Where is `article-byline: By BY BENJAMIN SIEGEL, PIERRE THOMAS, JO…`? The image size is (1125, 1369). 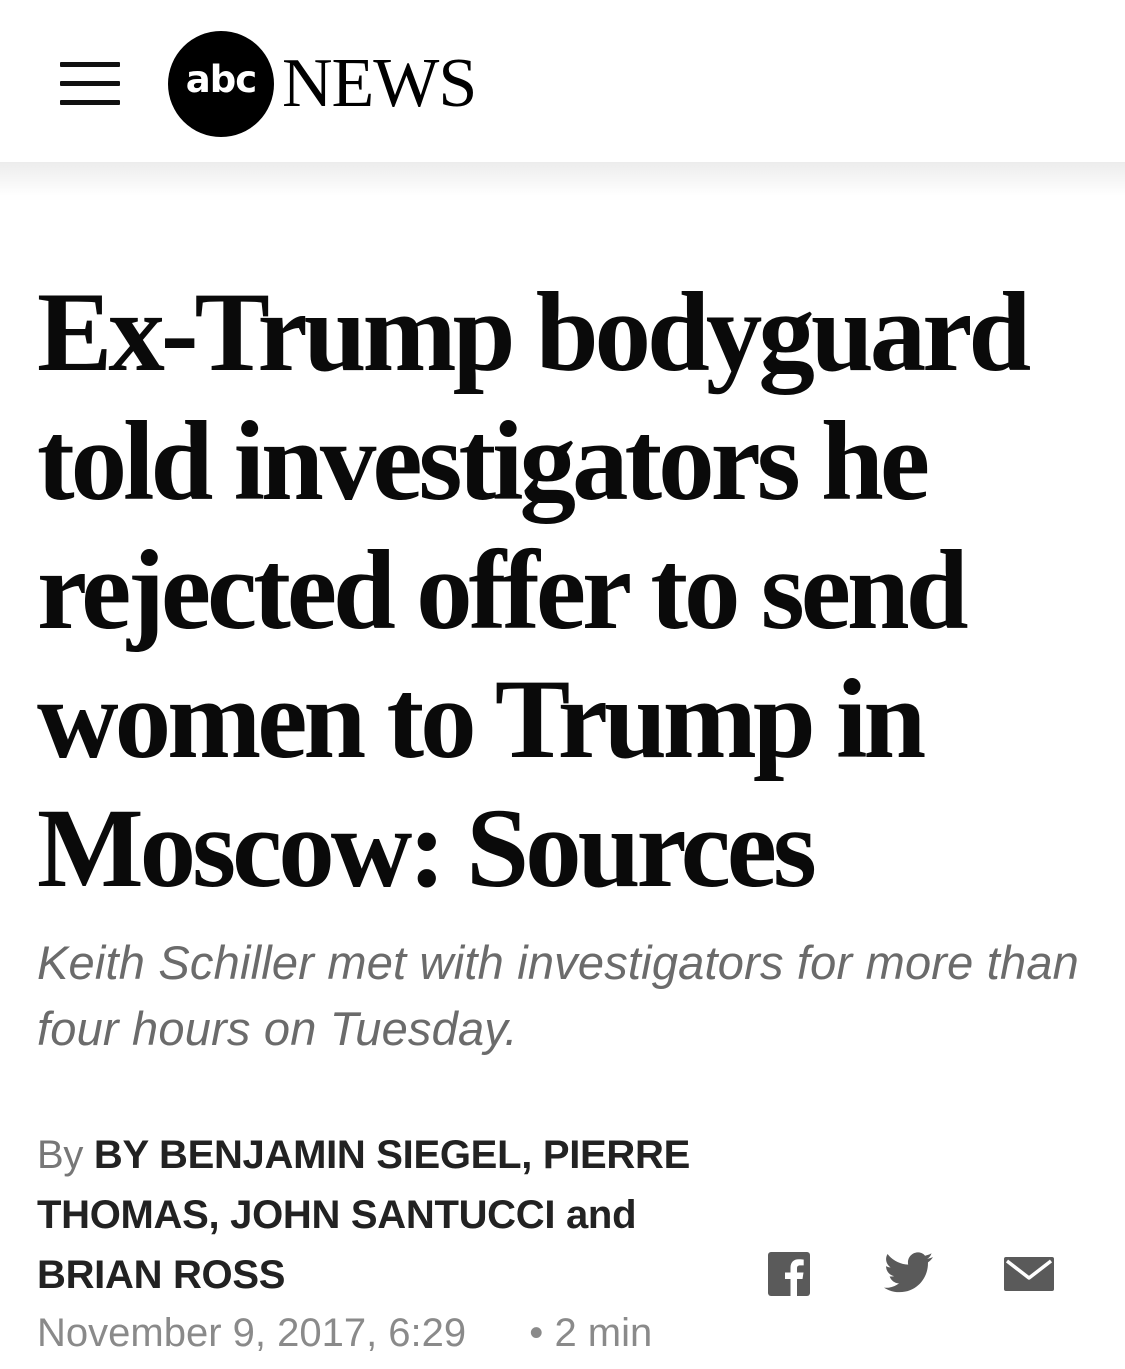
article-byline: By BY BENJAMIN SIEGEL, PIERRE THOMAS, JO… is located at coordinates (387, 1215).